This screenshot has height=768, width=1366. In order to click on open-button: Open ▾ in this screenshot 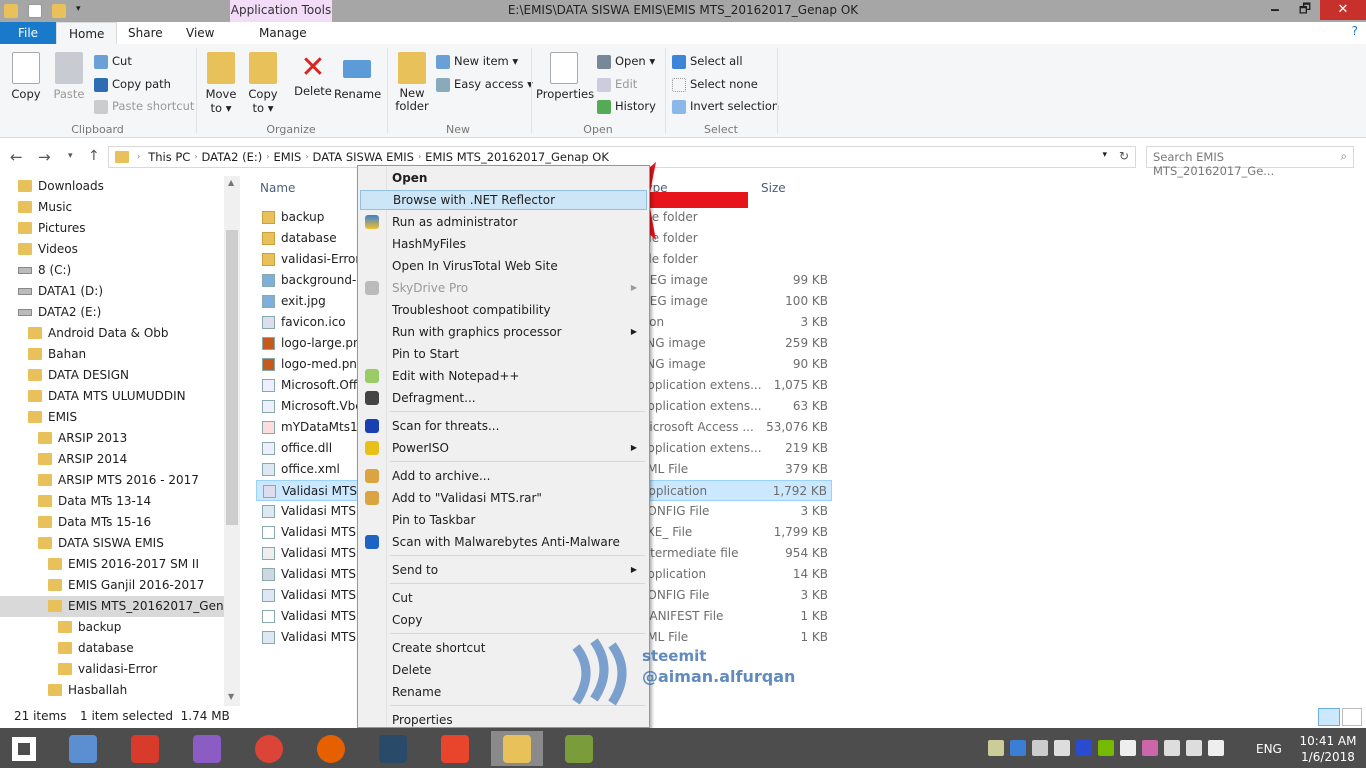, I will do `click(626, 61)`.